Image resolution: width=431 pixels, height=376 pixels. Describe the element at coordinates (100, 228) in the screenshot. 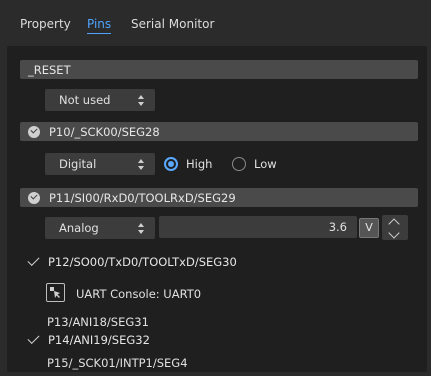

I see `p11-mode-select: Analog` at that location.